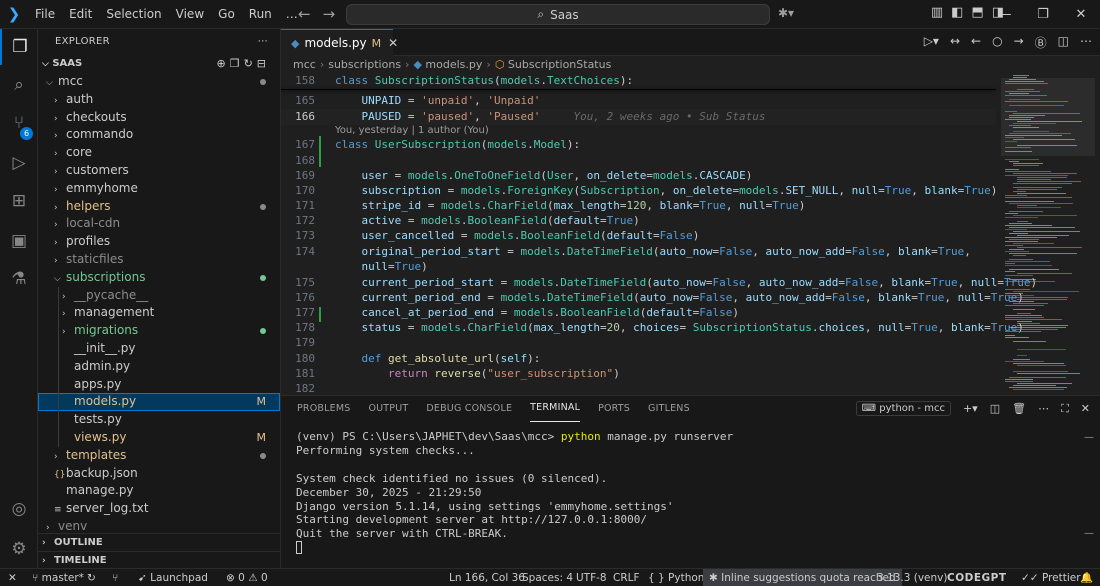  I want to click on tree-folder: › migrations, so click(159, 331).